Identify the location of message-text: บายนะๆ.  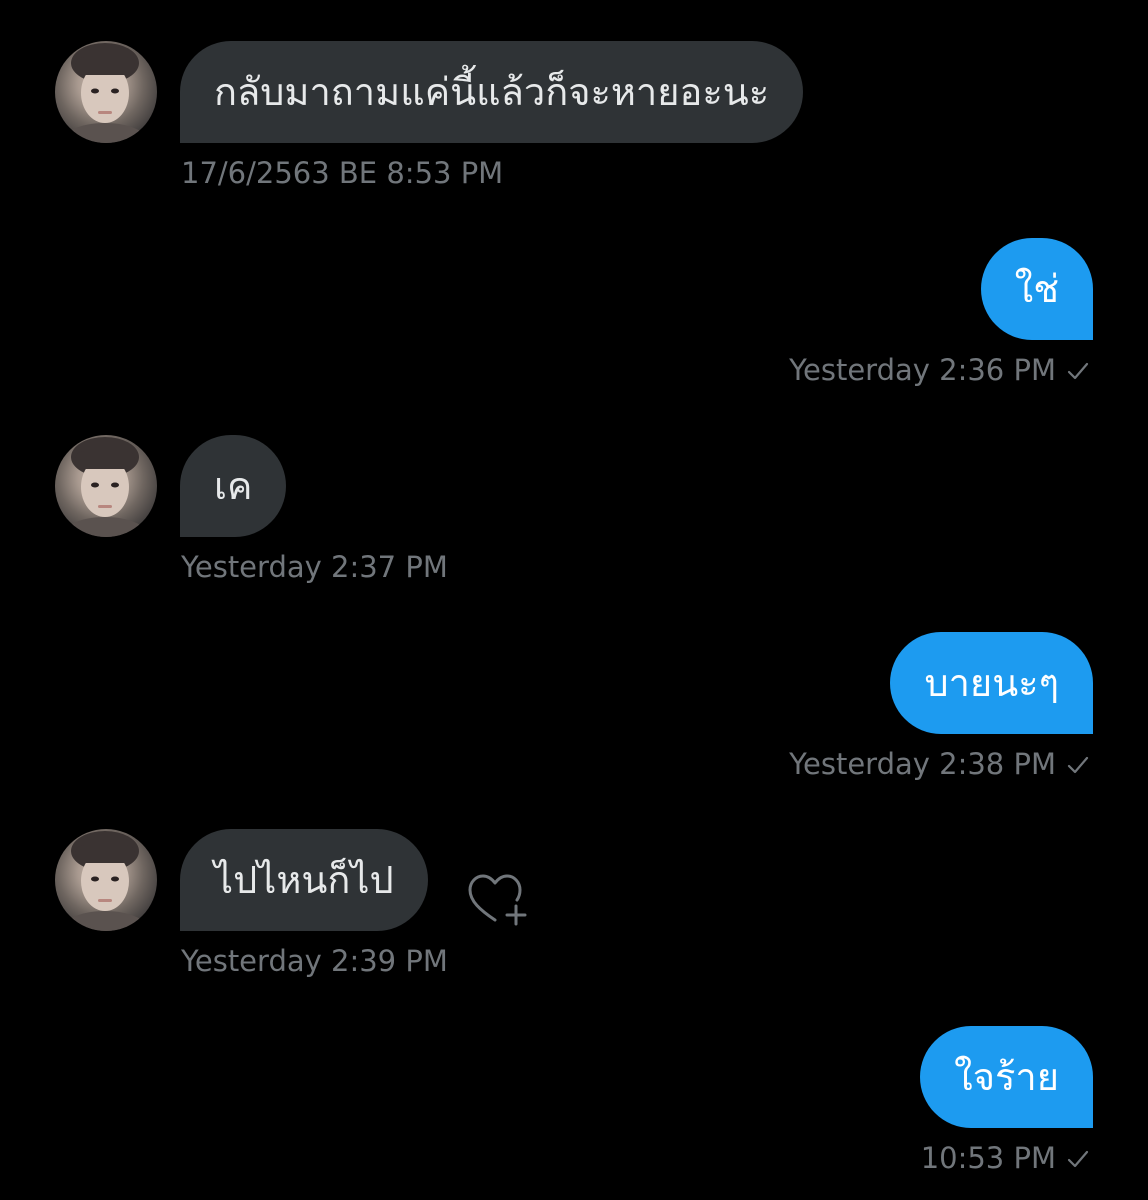
(991, 683).